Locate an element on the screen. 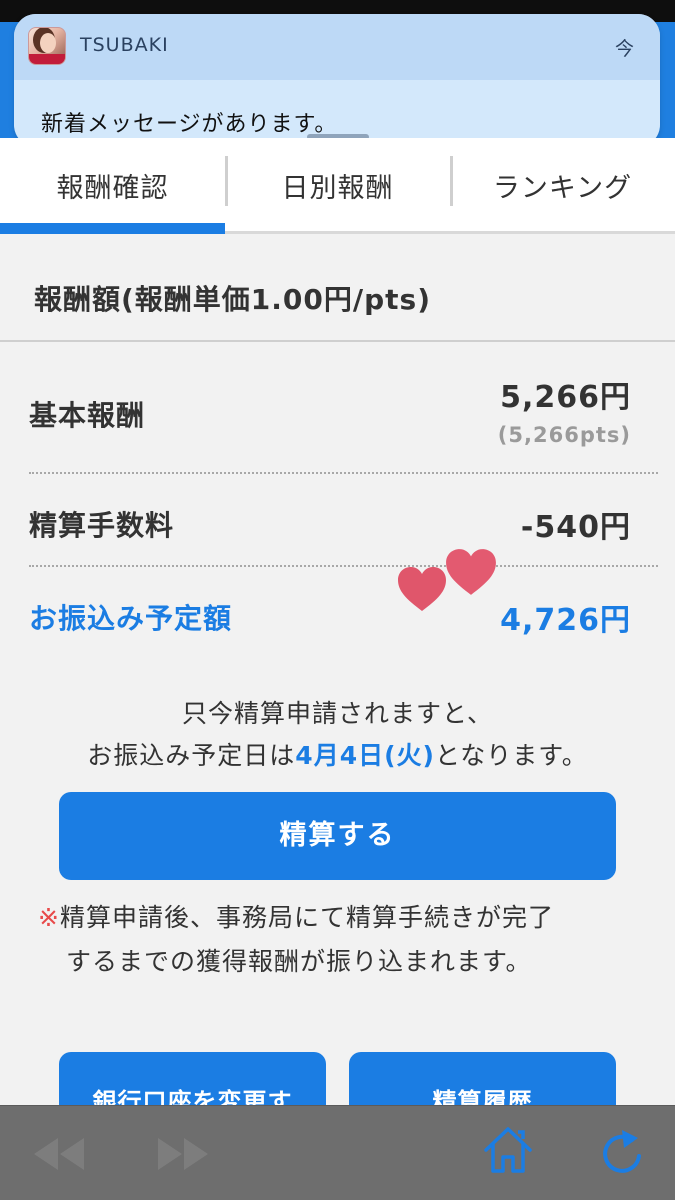 Image resolution: width=675 pixels, height=1200 pixels. section-title-text: 報酬額(報酬単価1.00円/pts) is located at coordinates (232, 299).